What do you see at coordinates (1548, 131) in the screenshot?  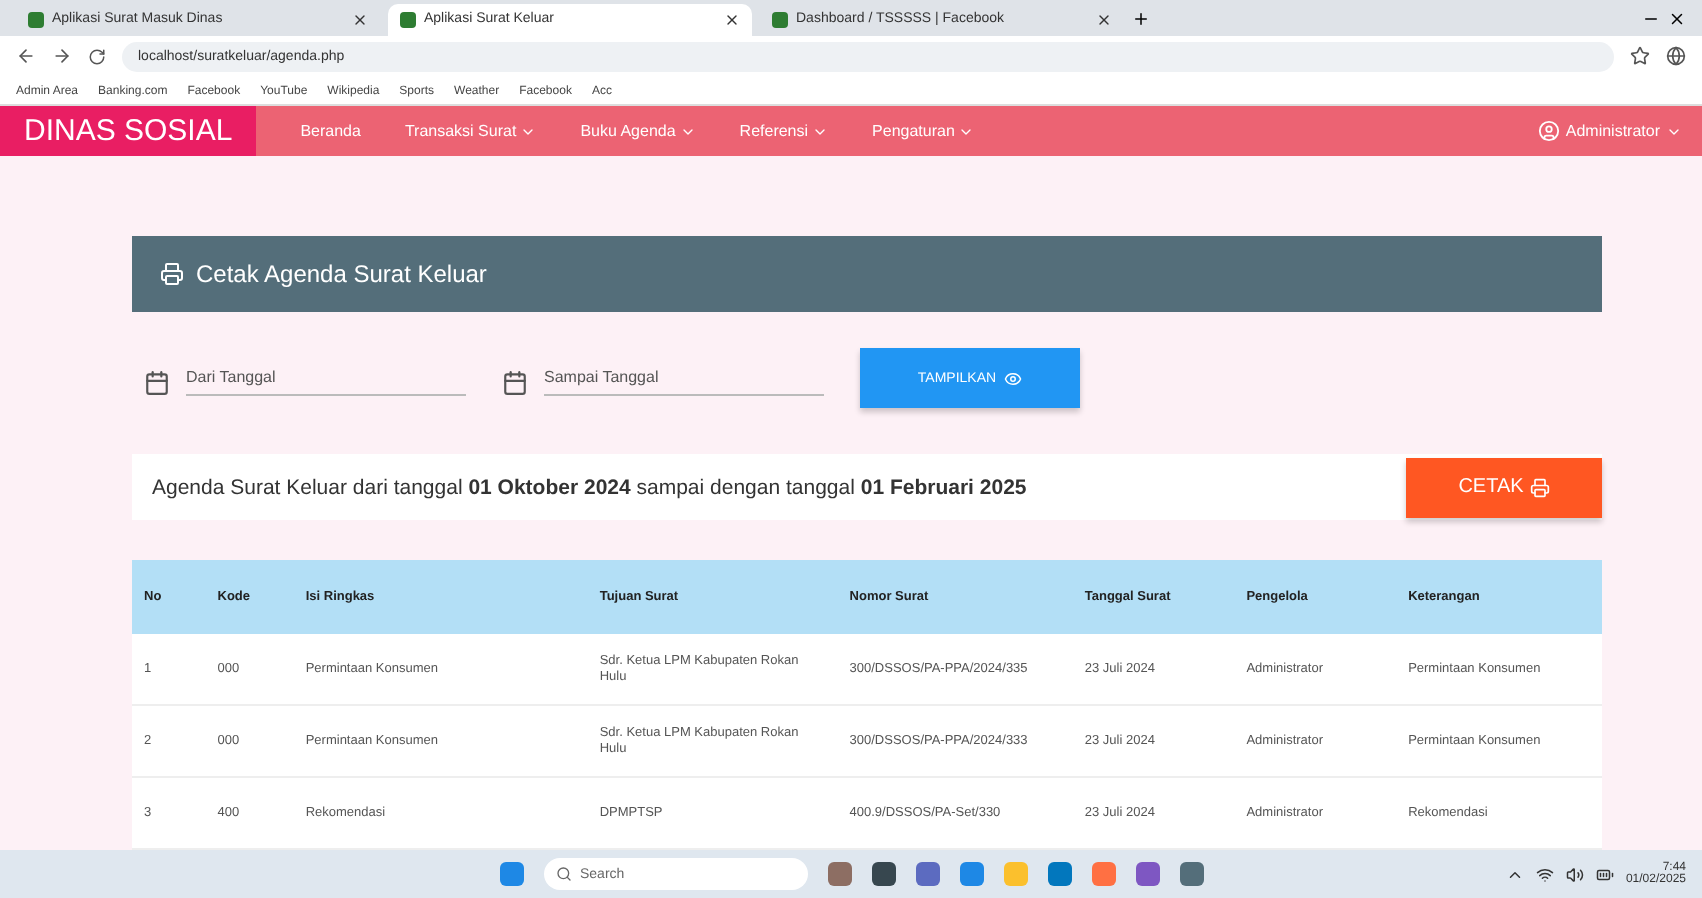 I see `user-icon` at bounding box center [1548, 131].